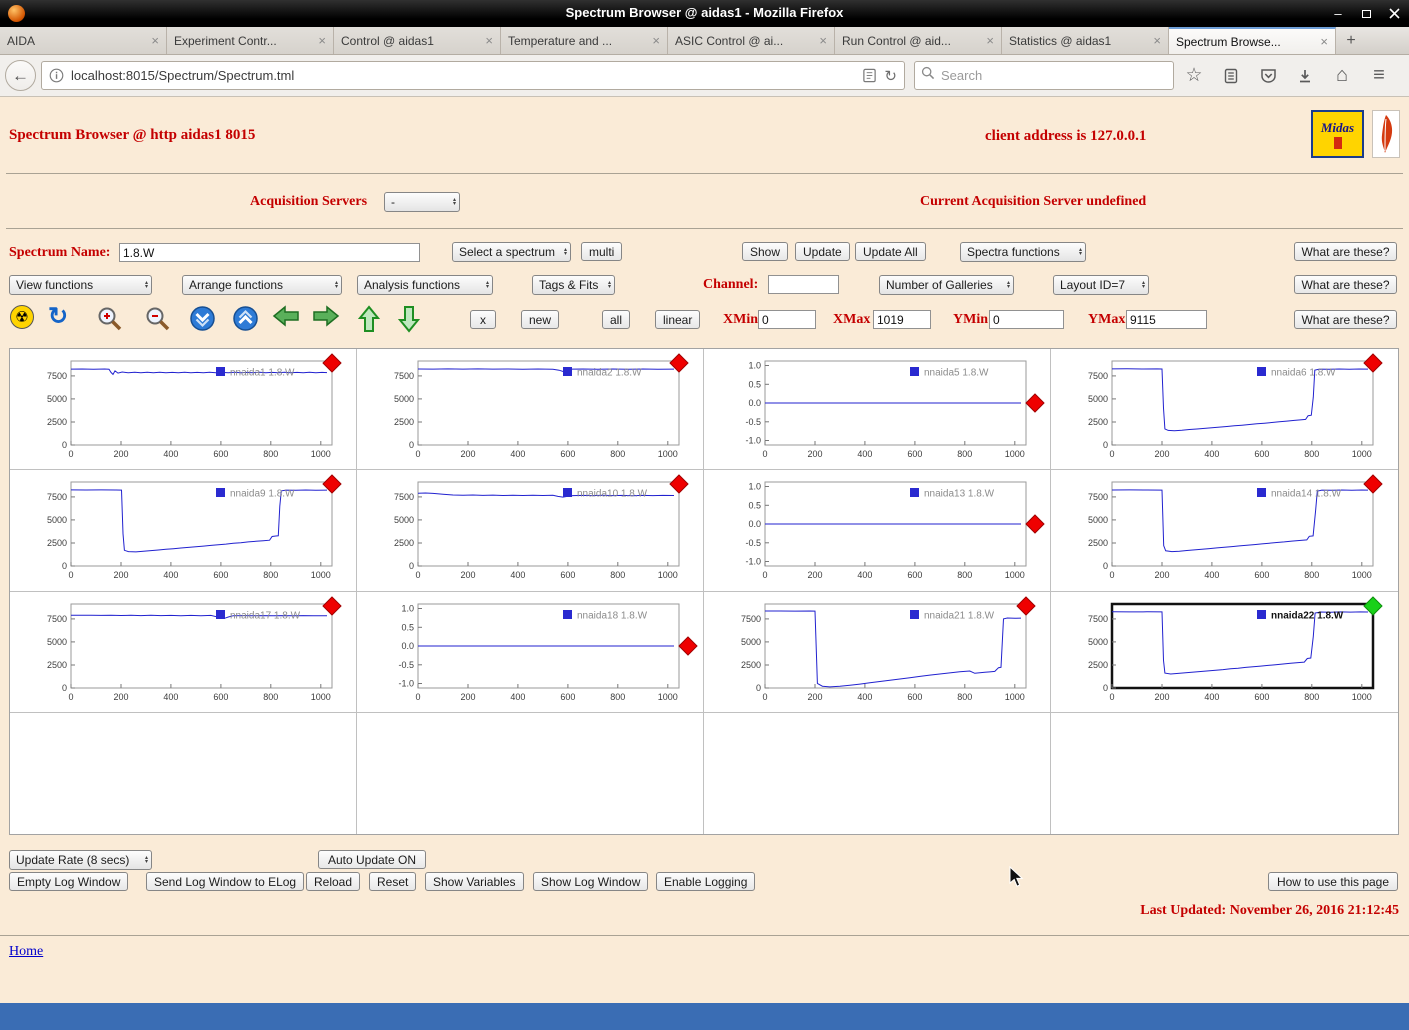 The height and width of the screenshot is (1030, 1409). What do you see at coordinates (286, 316) in the screenshot?
I see `arrow-left-icon` at bounding box center [286, 316].